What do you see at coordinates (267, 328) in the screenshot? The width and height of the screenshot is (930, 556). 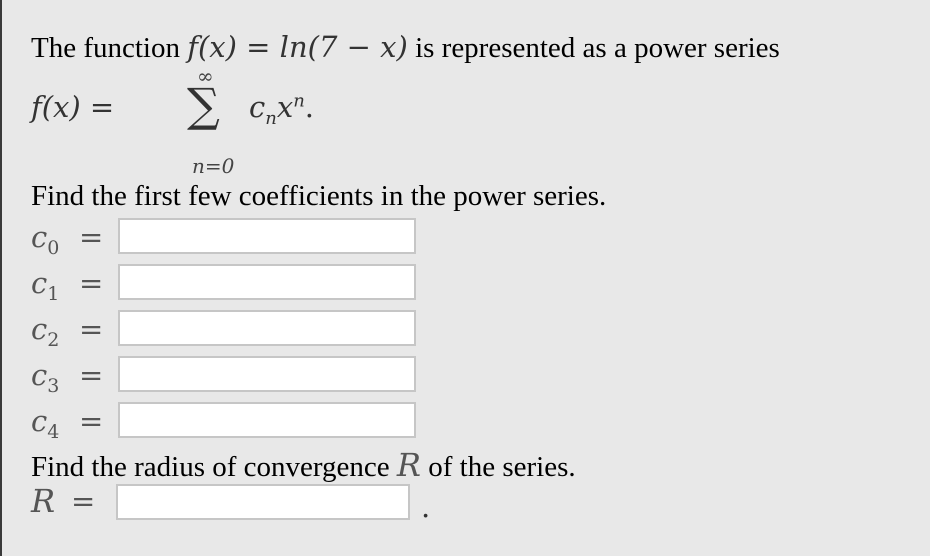 I see `c2-answer-input` at bounding box center [267, 328].